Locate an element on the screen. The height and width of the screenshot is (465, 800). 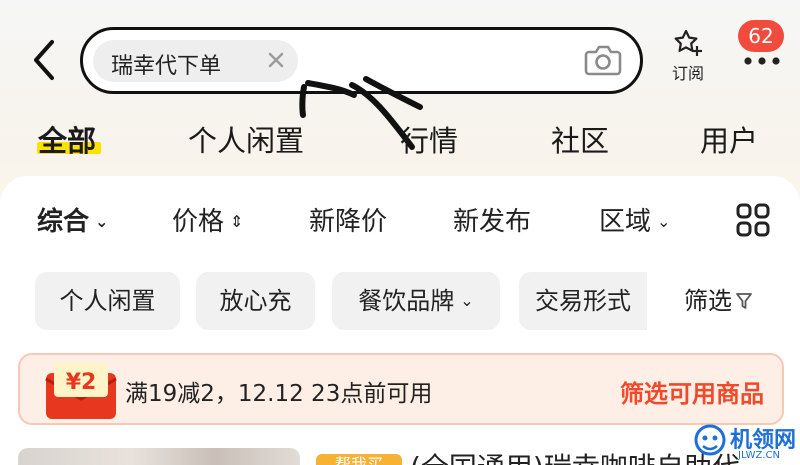
search-query-chip: 瑞幸代下单 is located at coordinates (195, 61).